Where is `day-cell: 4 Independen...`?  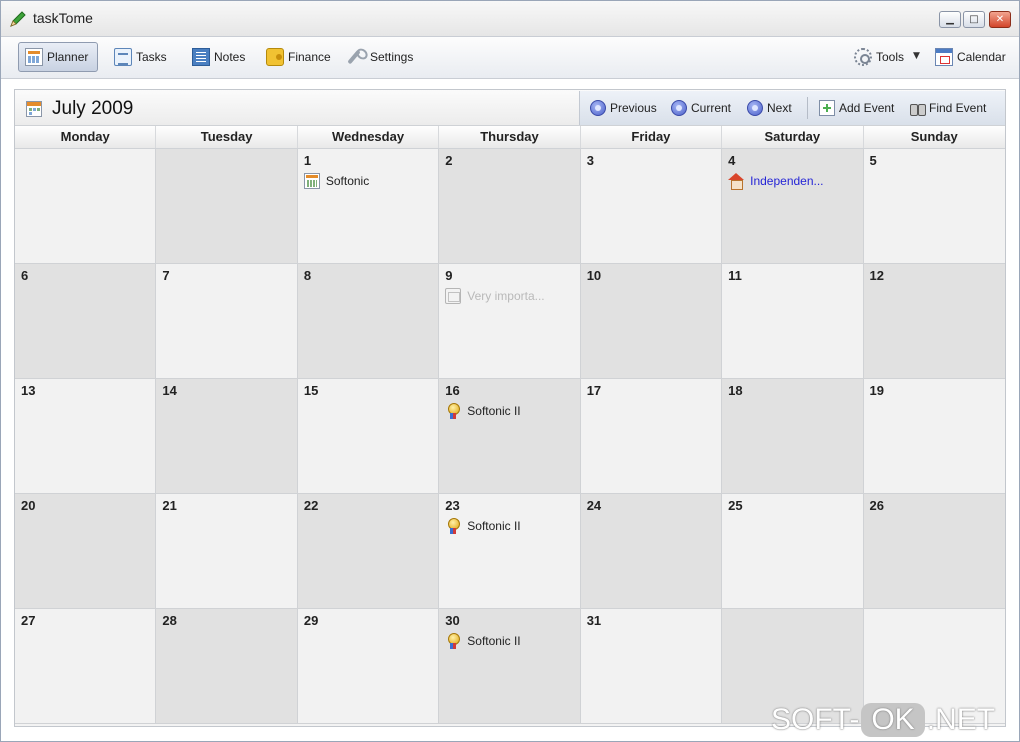 day-cell: 4 Independen... is located at coordinates (793, 206).